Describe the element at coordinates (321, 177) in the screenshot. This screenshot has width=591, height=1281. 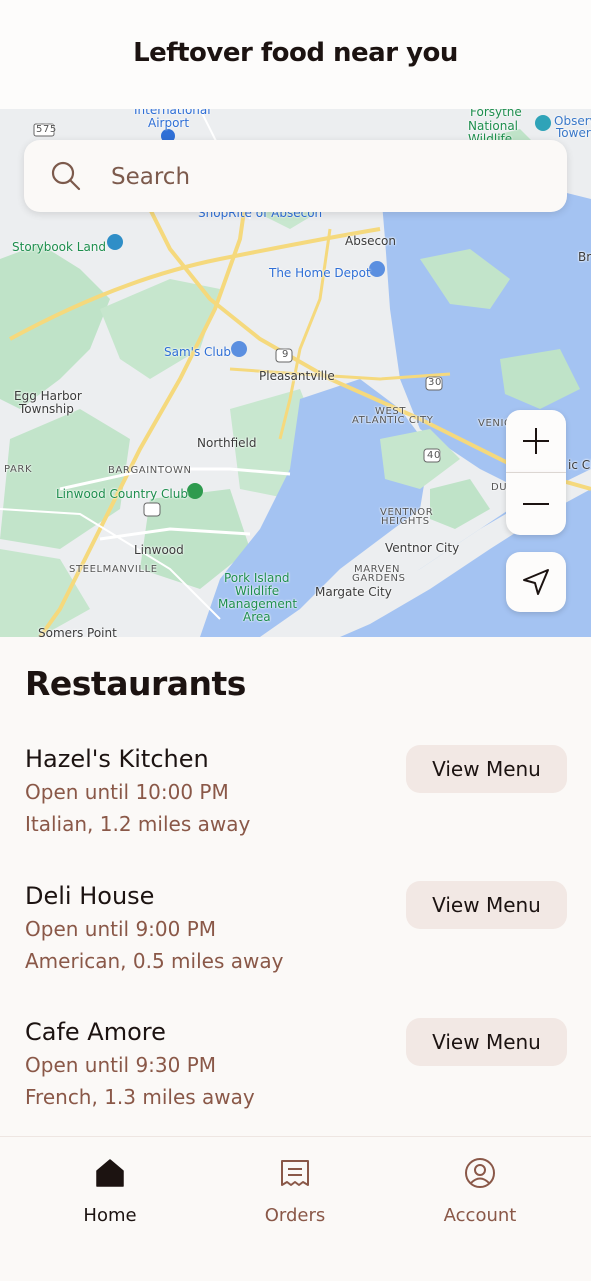
I see `search-input` at that location.